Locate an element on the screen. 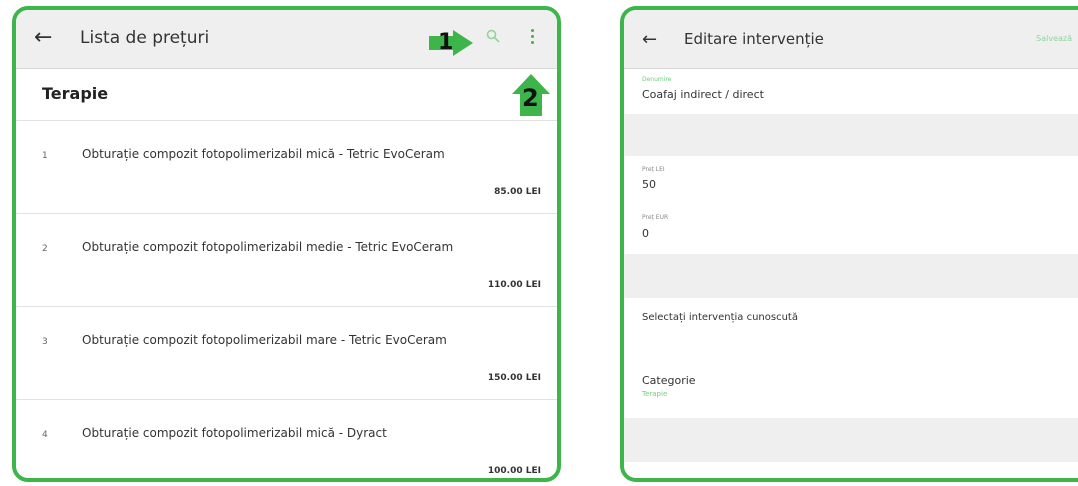 This screenshot has width=1078, height=486. section-title: Terapie is located at coordinates (75, 93).